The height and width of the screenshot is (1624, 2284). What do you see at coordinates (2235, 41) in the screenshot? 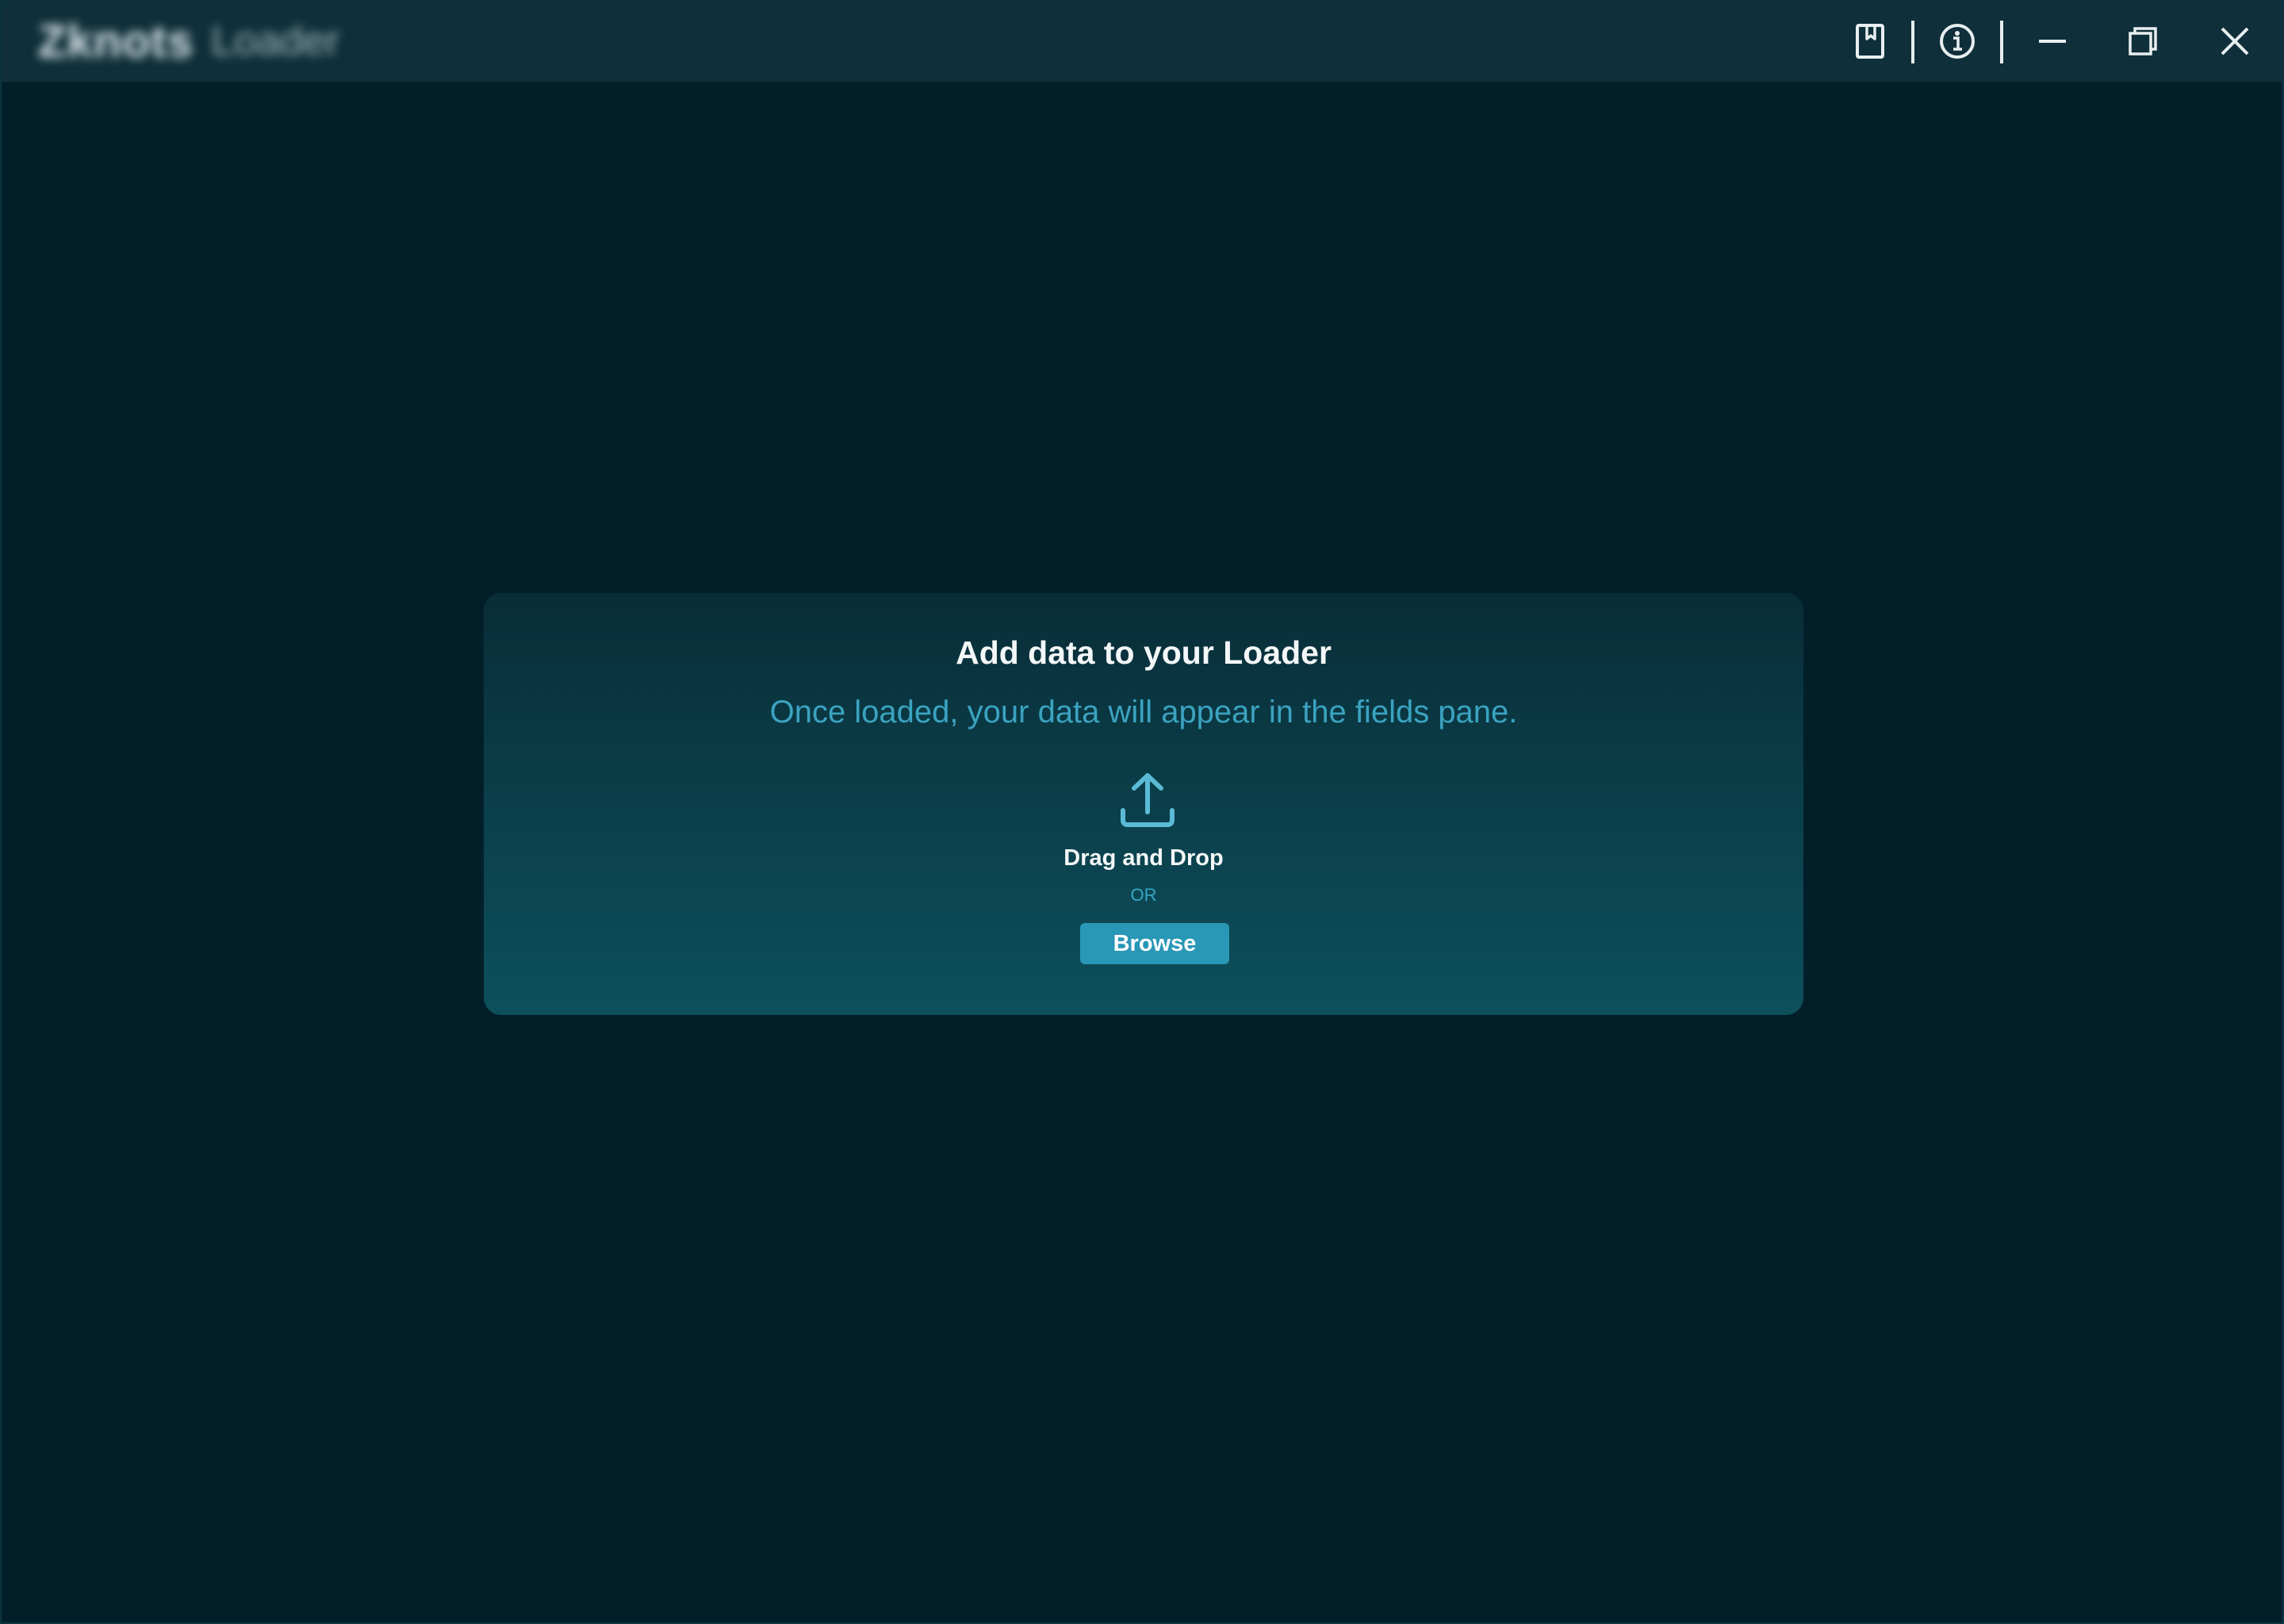
I see `close-icon` at bounding box center [2235, 41].